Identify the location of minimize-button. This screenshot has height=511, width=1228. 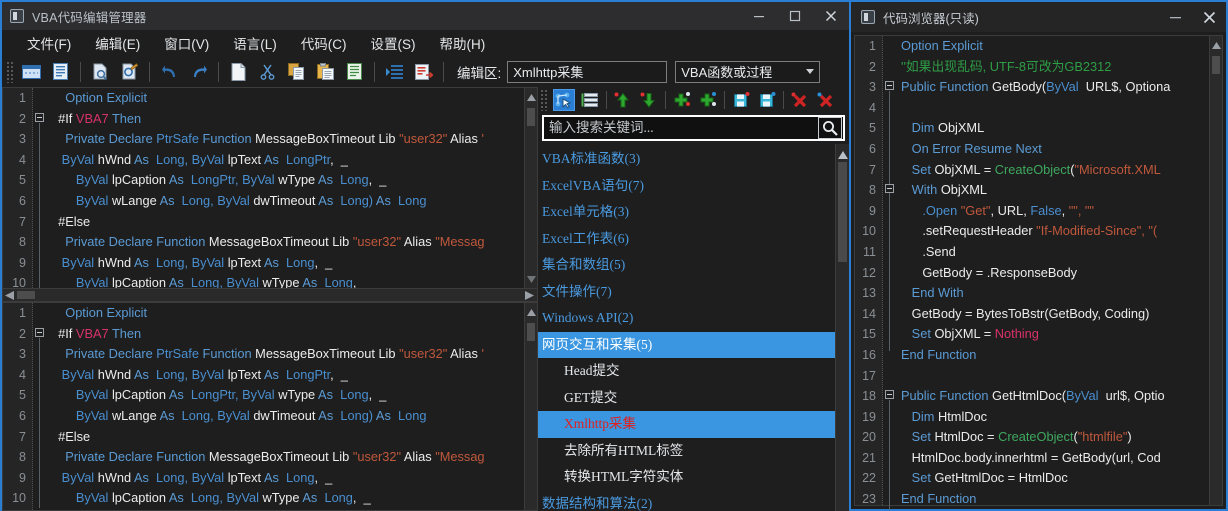
(759, 16).